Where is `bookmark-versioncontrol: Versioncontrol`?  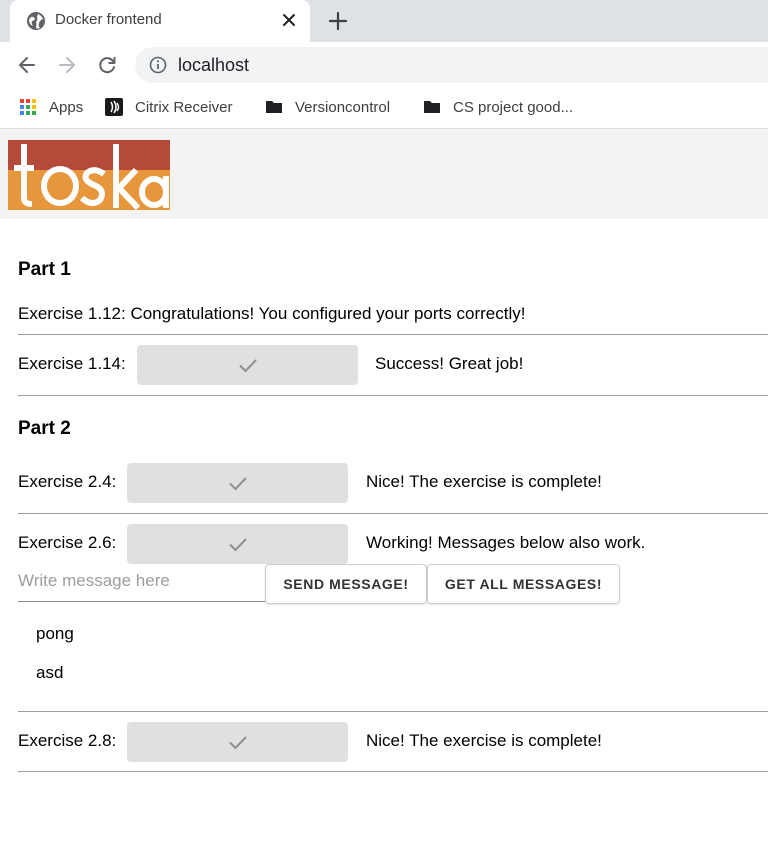
bookmark-versioncontrol: Versioncontrol is located at coordinates (327, 107).